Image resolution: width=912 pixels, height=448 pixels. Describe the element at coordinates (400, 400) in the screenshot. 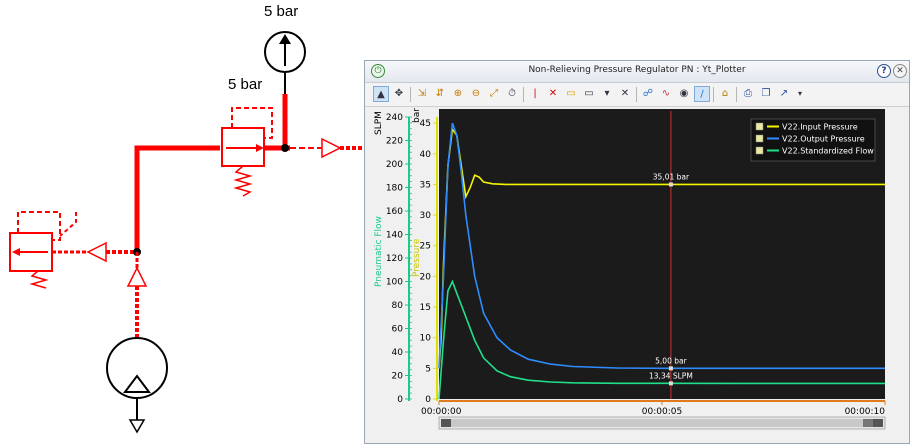

I see `flow-tick-label: 0` at that location.